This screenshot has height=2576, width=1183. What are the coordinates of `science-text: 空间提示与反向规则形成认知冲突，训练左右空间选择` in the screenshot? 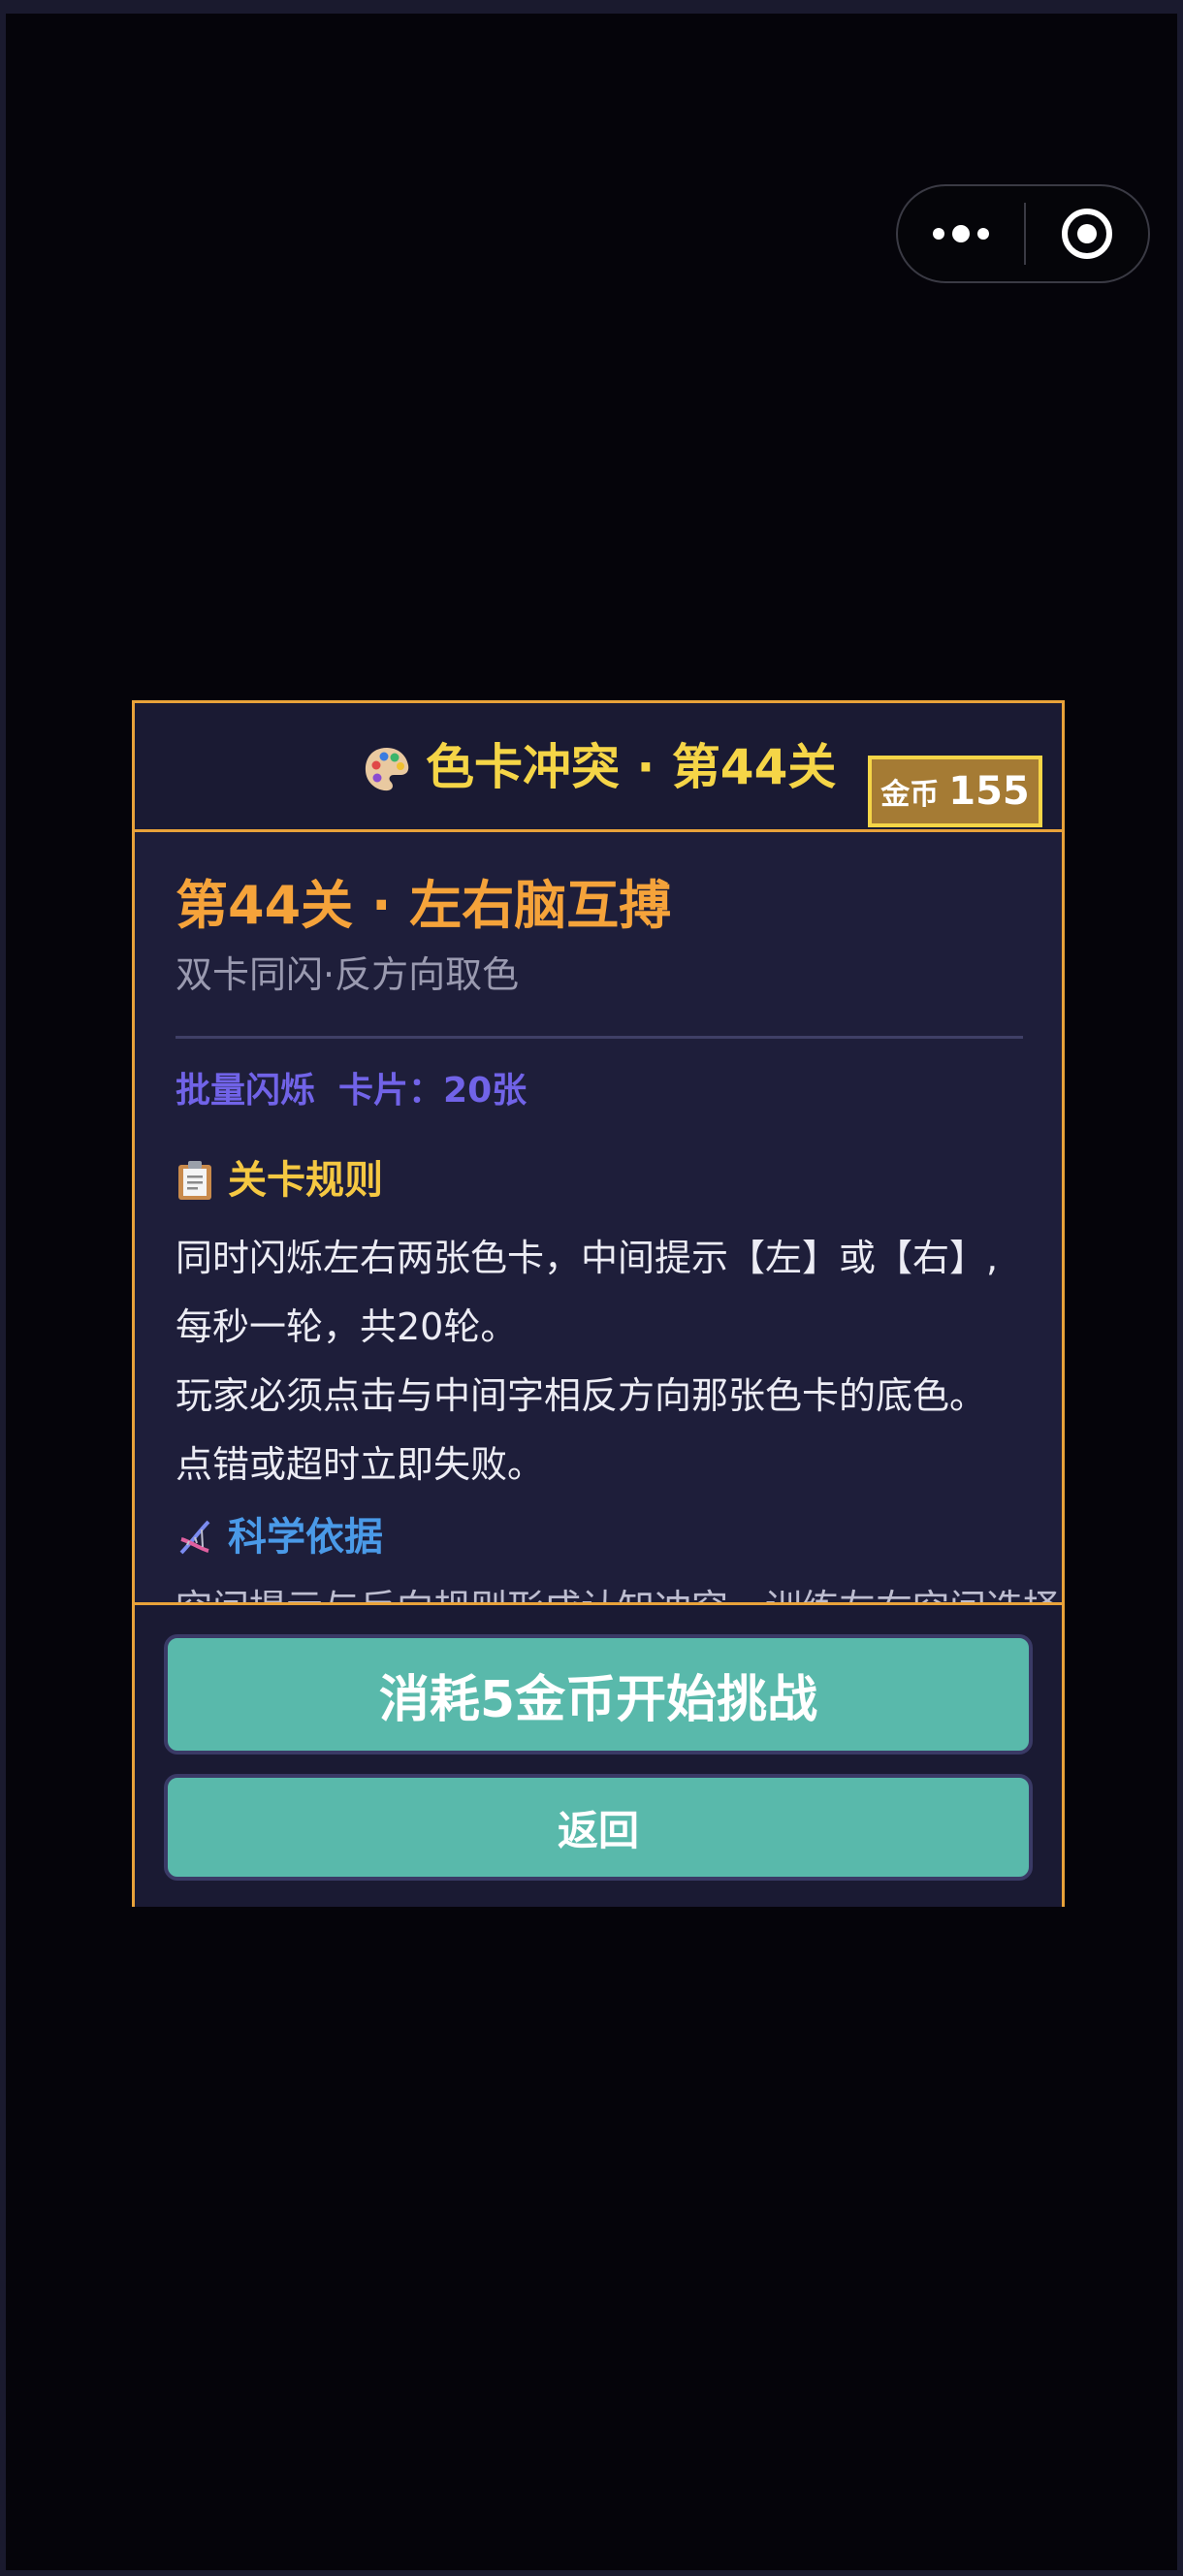 It's located at (618, 1590).